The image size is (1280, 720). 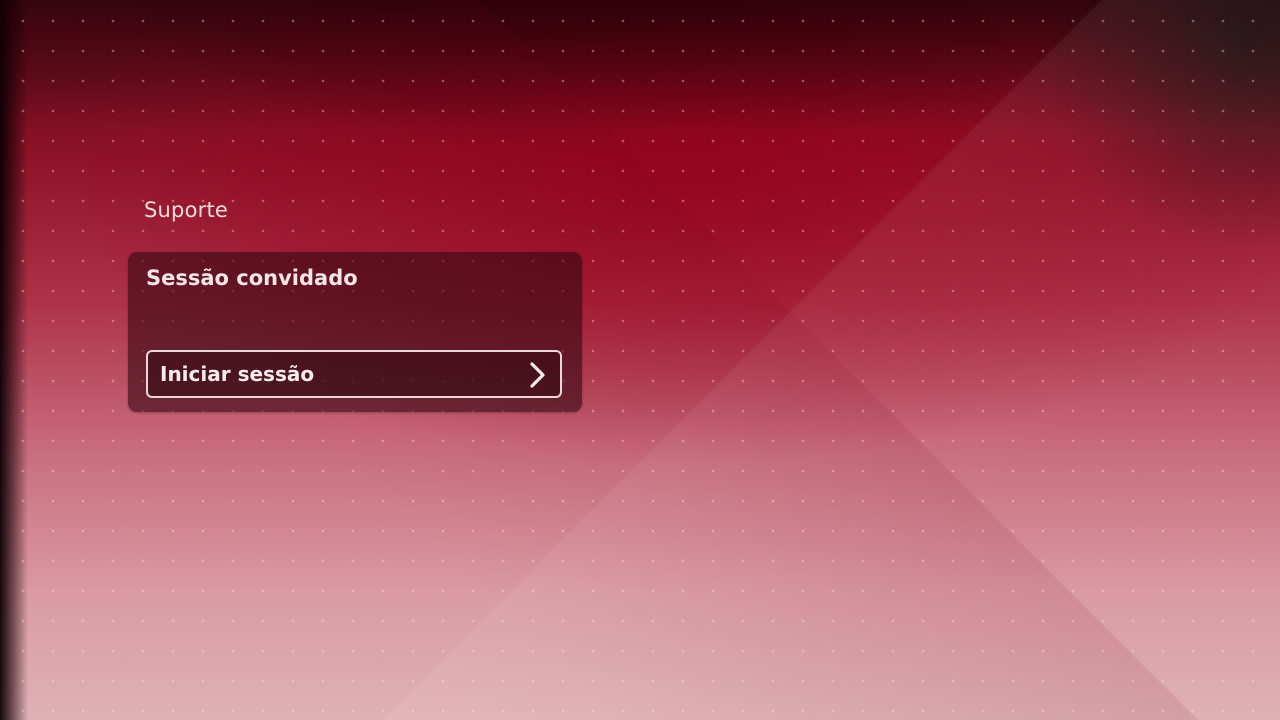 What do you see at coordinates (355, 332) in the screenshot?
I see `login-card: Sessão convidado Iniciar sessão` at bounding box center [355, 332].